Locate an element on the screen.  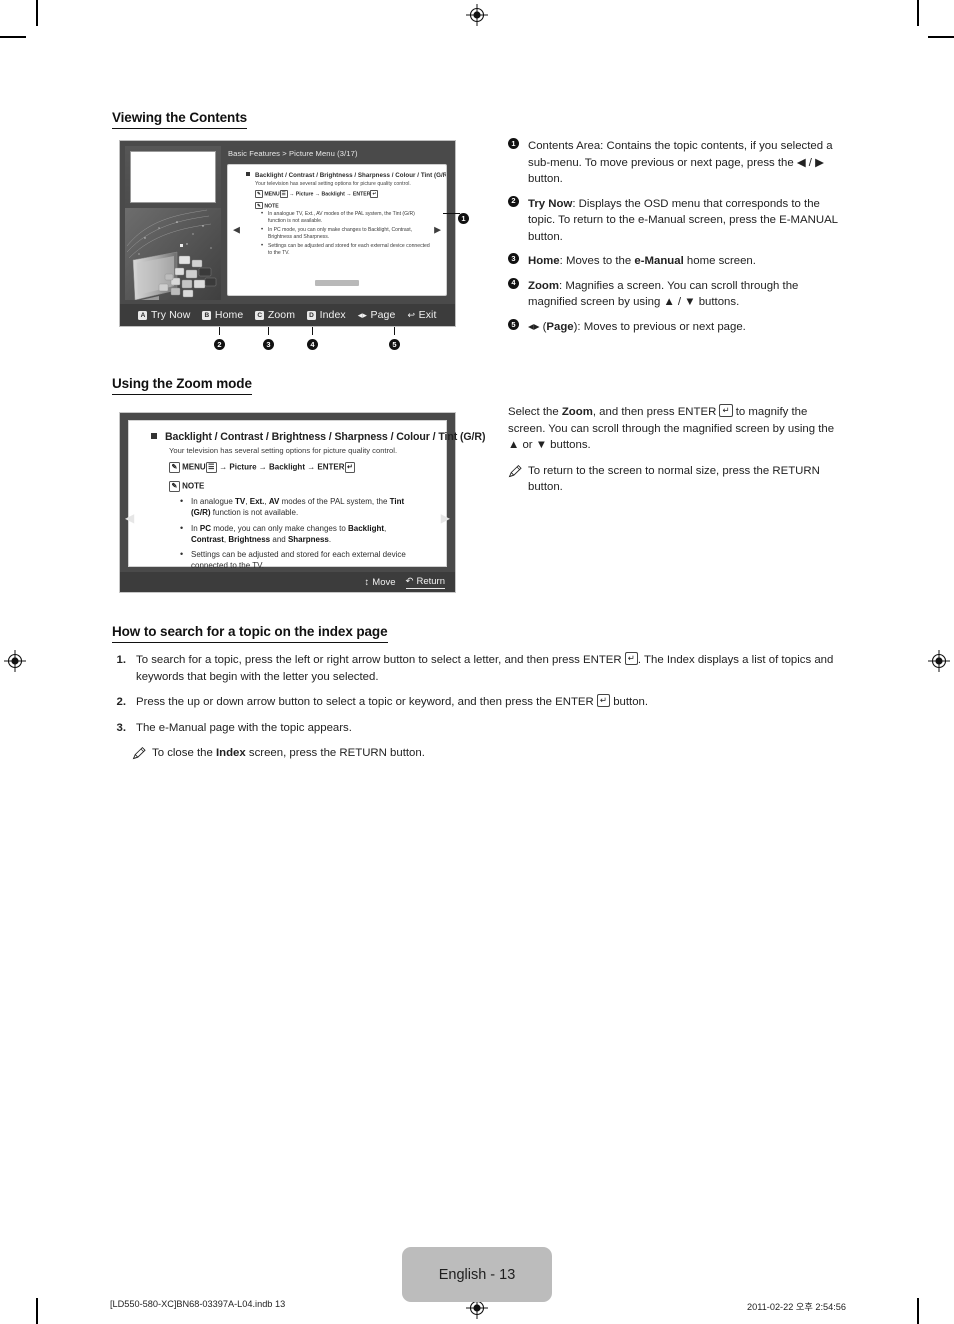
step-number: 3. is located at coordinates (121, 727).